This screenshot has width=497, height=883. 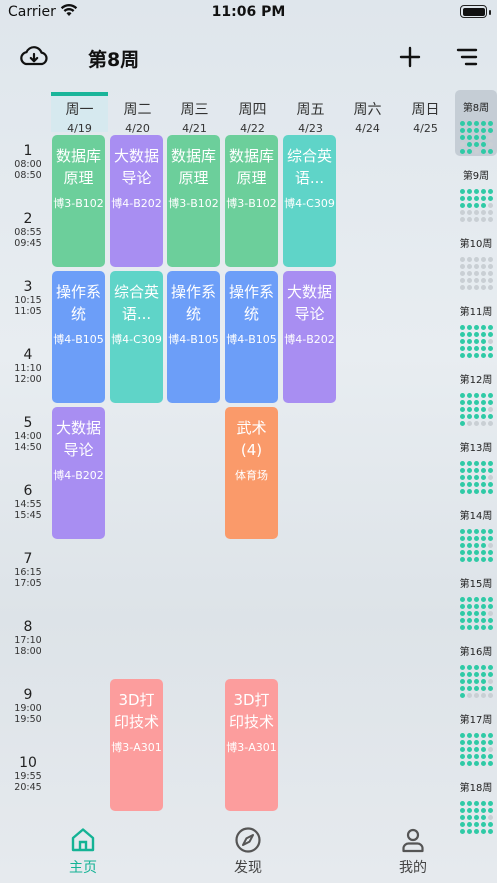 What do you see at coordinates (476, 123) in the screenshot?
I see `week-item: 第8周` at bounding box center [476, 123].